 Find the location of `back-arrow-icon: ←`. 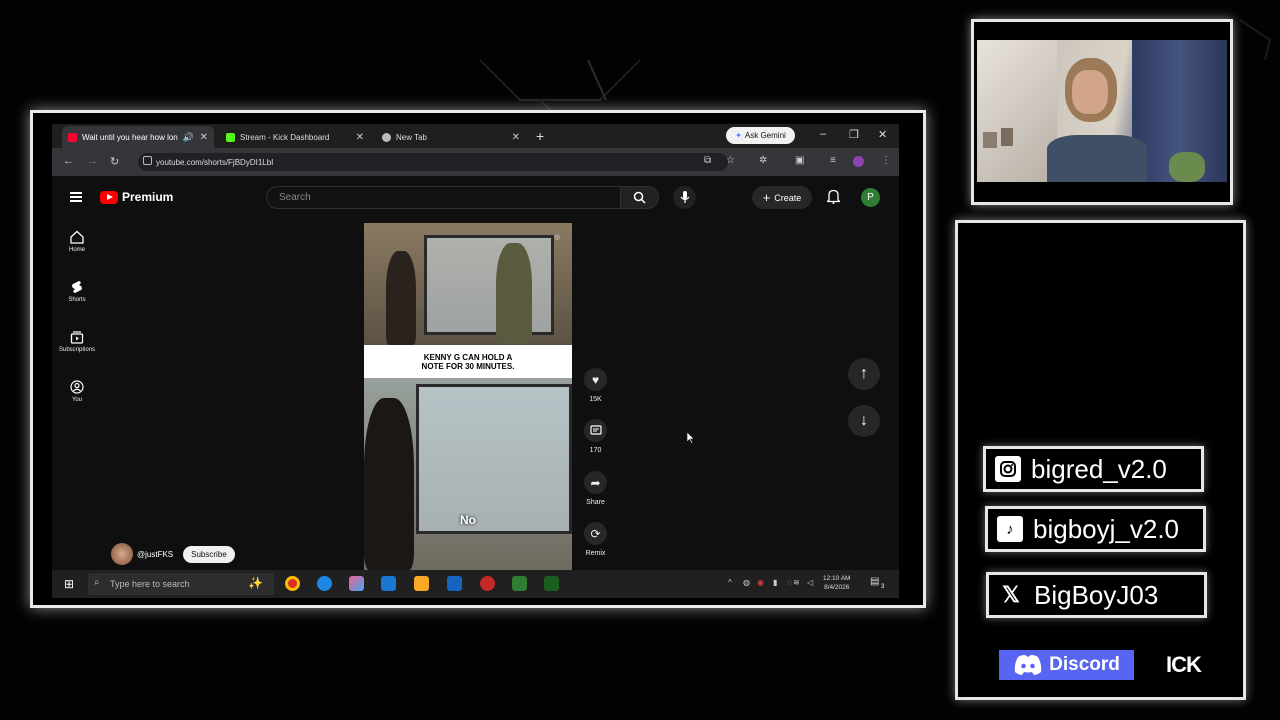

back-arrow-icon: ← is located at coordinates (68, 161).